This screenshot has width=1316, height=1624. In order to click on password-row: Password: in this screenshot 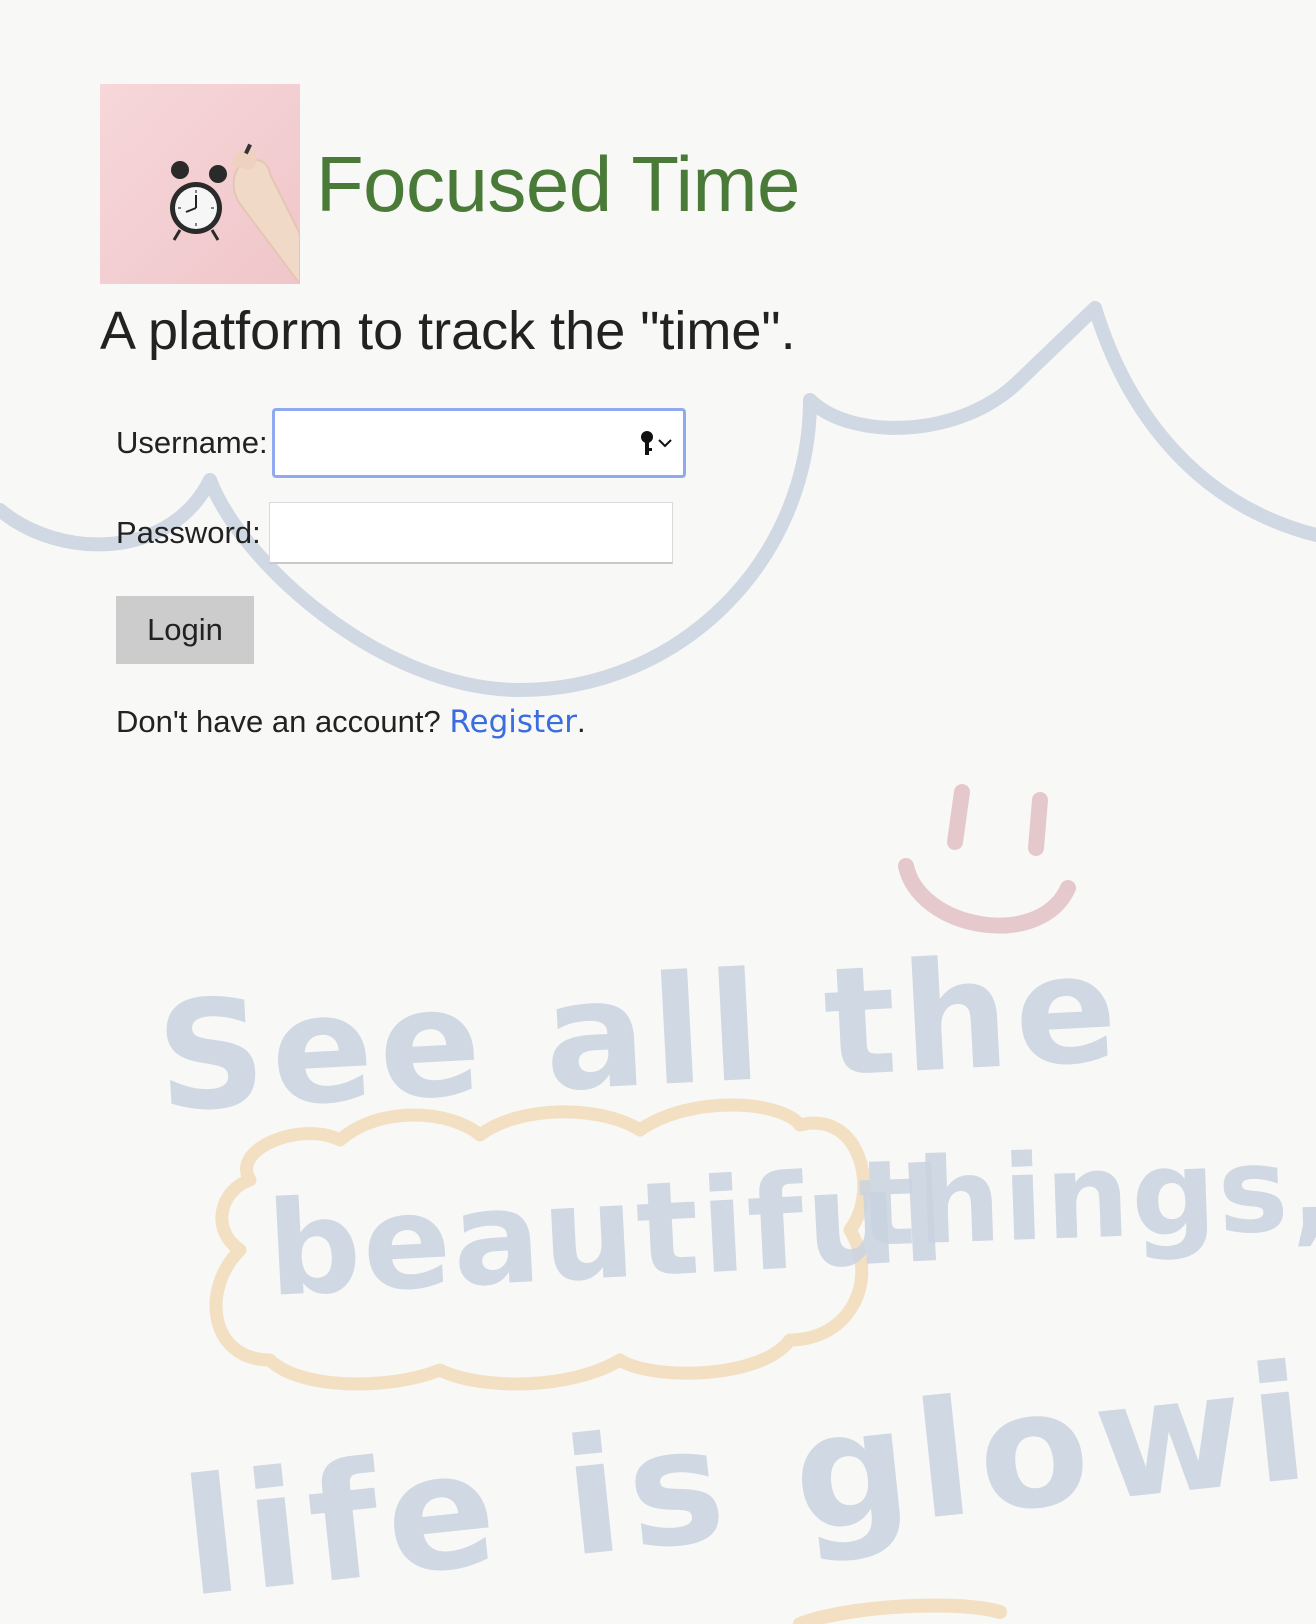, I will do `click(401, 533)`.